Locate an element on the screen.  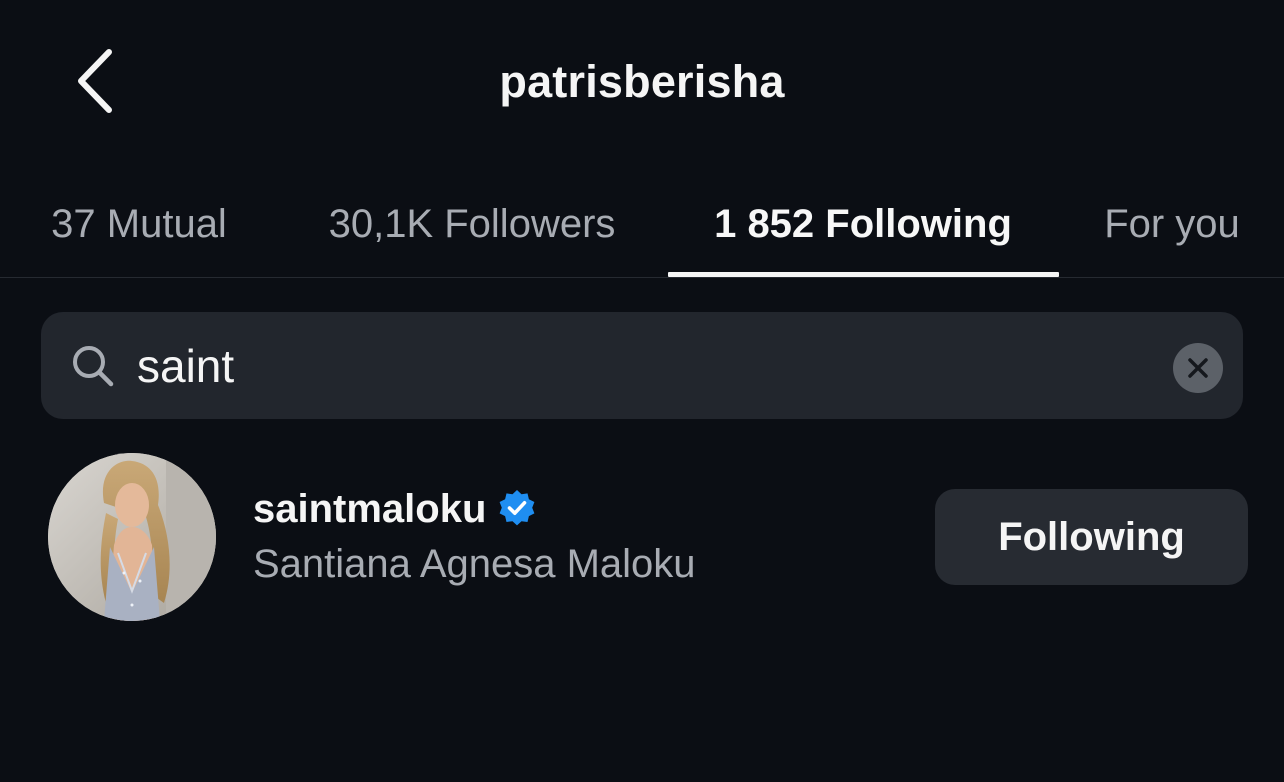
search-bar is located at coordinates (642, 365).